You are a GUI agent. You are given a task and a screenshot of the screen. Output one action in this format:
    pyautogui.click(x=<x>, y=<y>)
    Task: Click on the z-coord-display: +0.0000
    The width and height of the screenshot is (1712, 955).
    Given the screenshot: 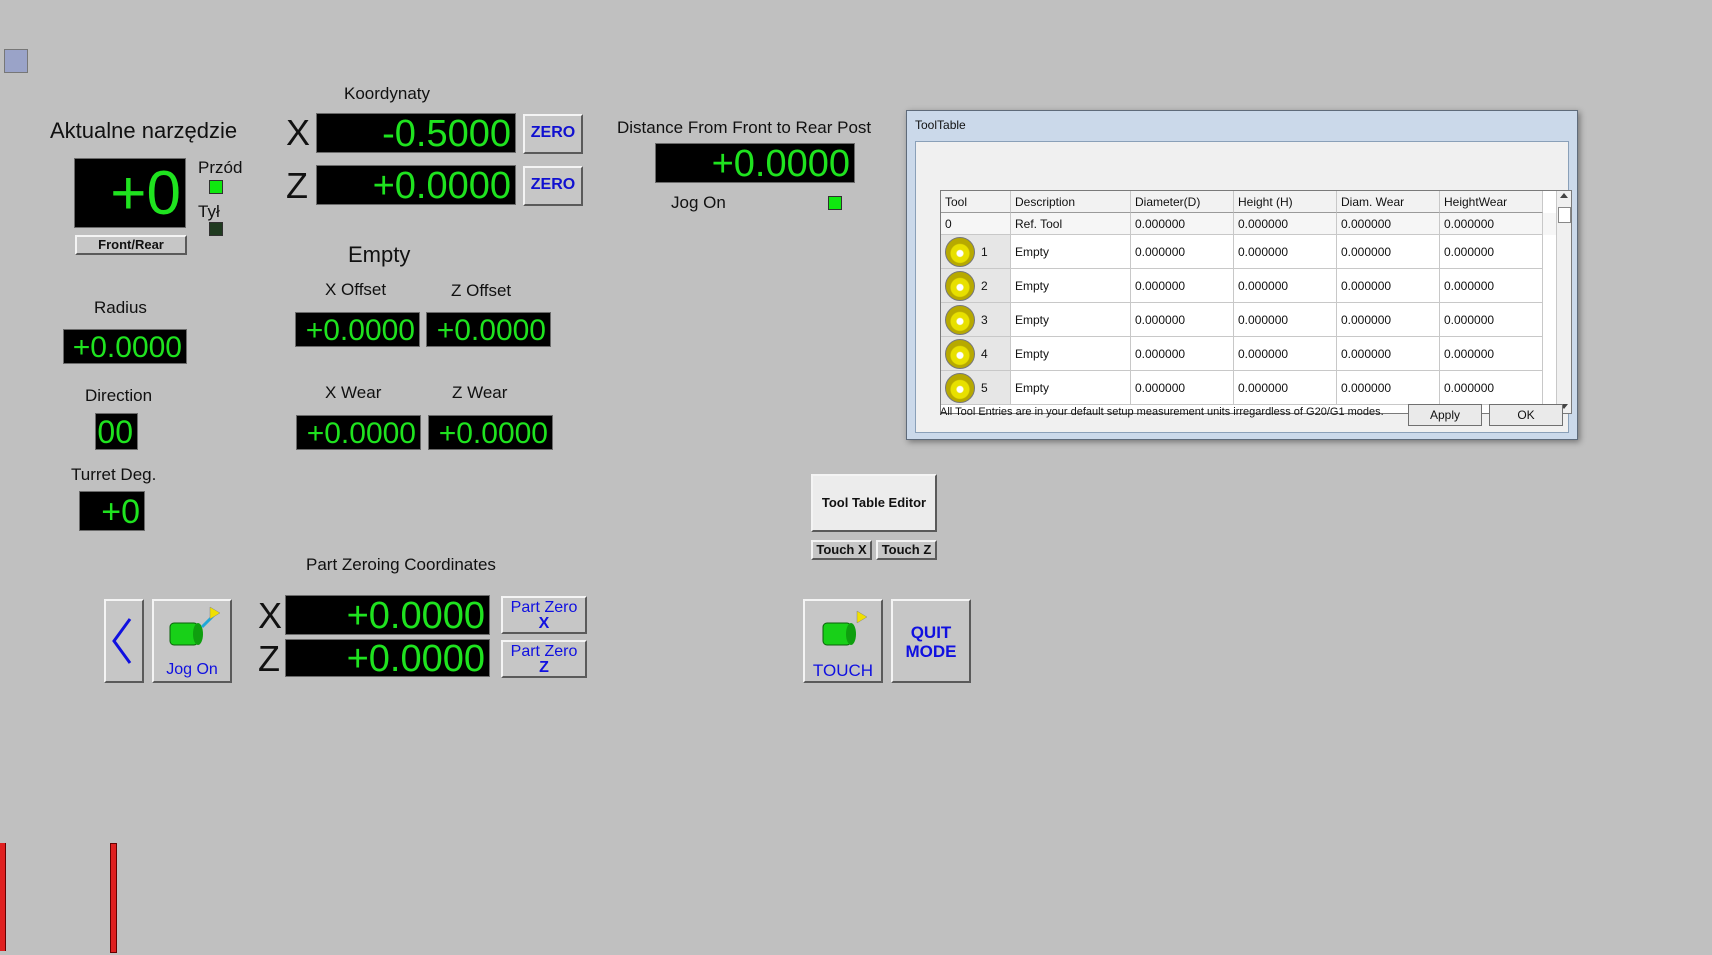 What is the action you would take?
    pyautogui.click(x=416, y=185)
    